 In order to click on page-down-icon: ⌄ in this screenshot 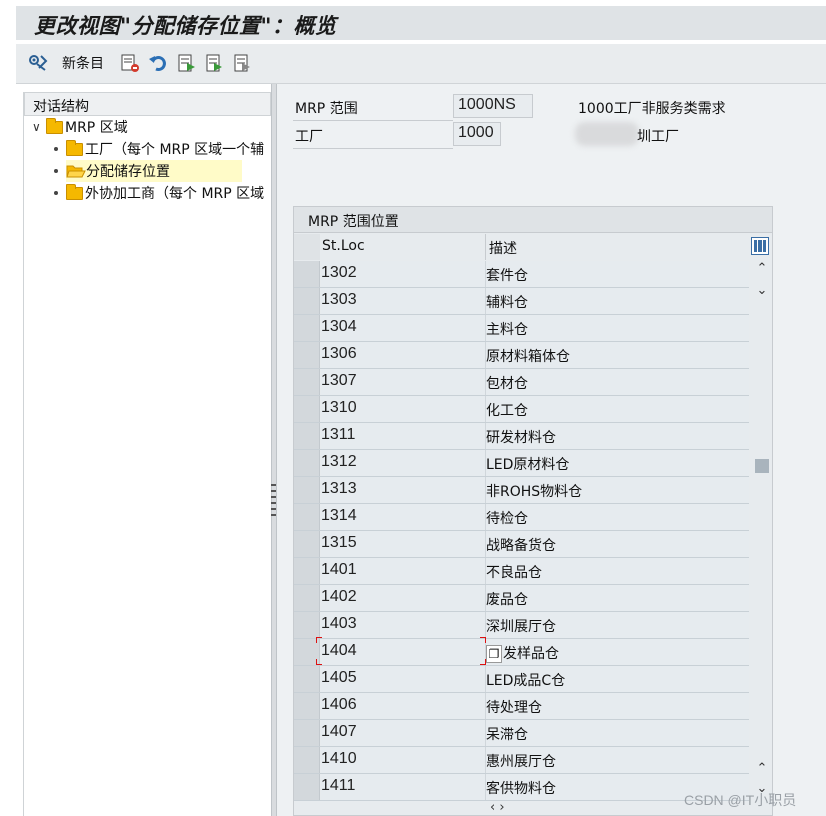, I will do `click(762, 290)`.